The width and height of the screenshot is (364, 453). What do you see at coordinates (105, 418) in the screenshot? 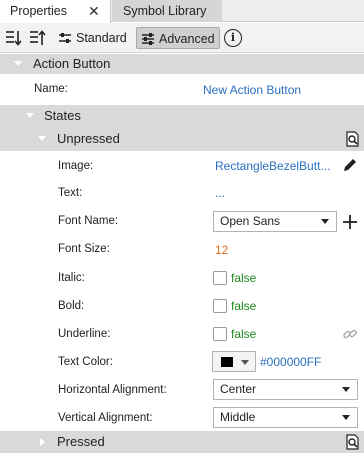
I see `vertical-alignment-label: Vertical Alignment:` at bounding box center [105, 418].